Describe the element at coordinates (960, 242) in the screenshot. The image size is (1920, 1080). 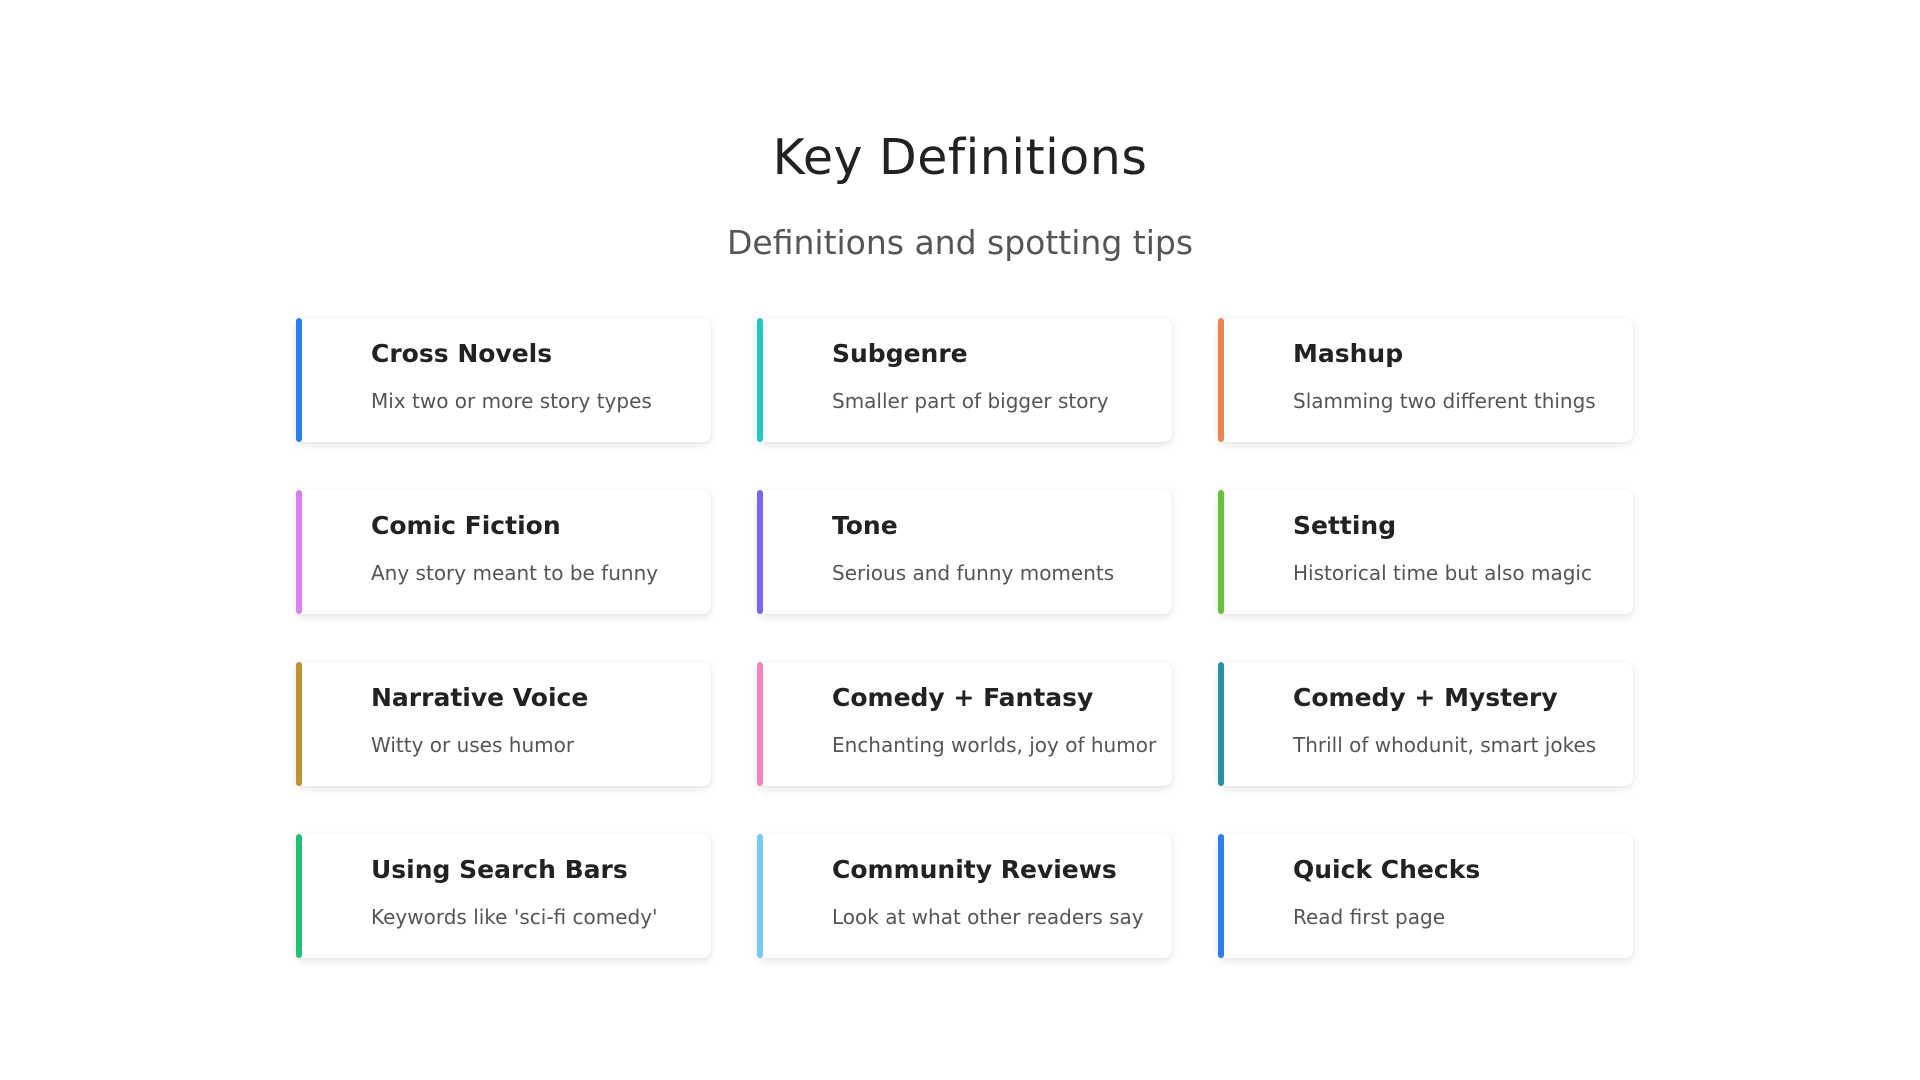
I see `page-subtitle: Definitions and spotting tips` at that location.